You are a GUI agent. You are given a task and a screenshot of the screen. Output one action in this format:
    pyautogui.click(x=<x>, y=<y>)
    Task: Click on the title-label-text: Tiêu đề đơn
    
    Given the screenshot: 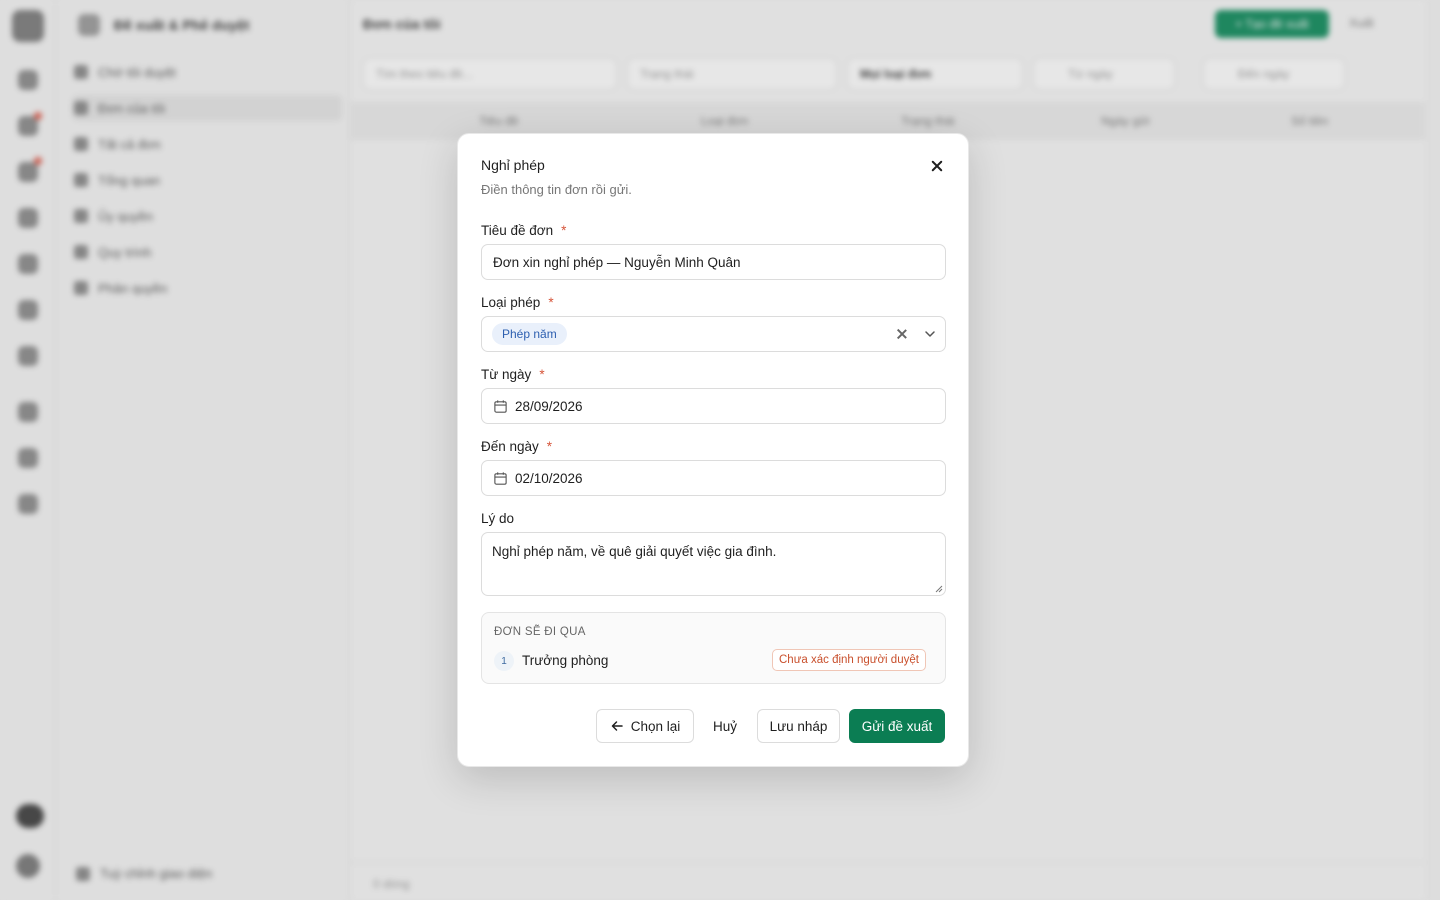 What is the action you would take?
    pyautogui.click(x=517, y=230)
    